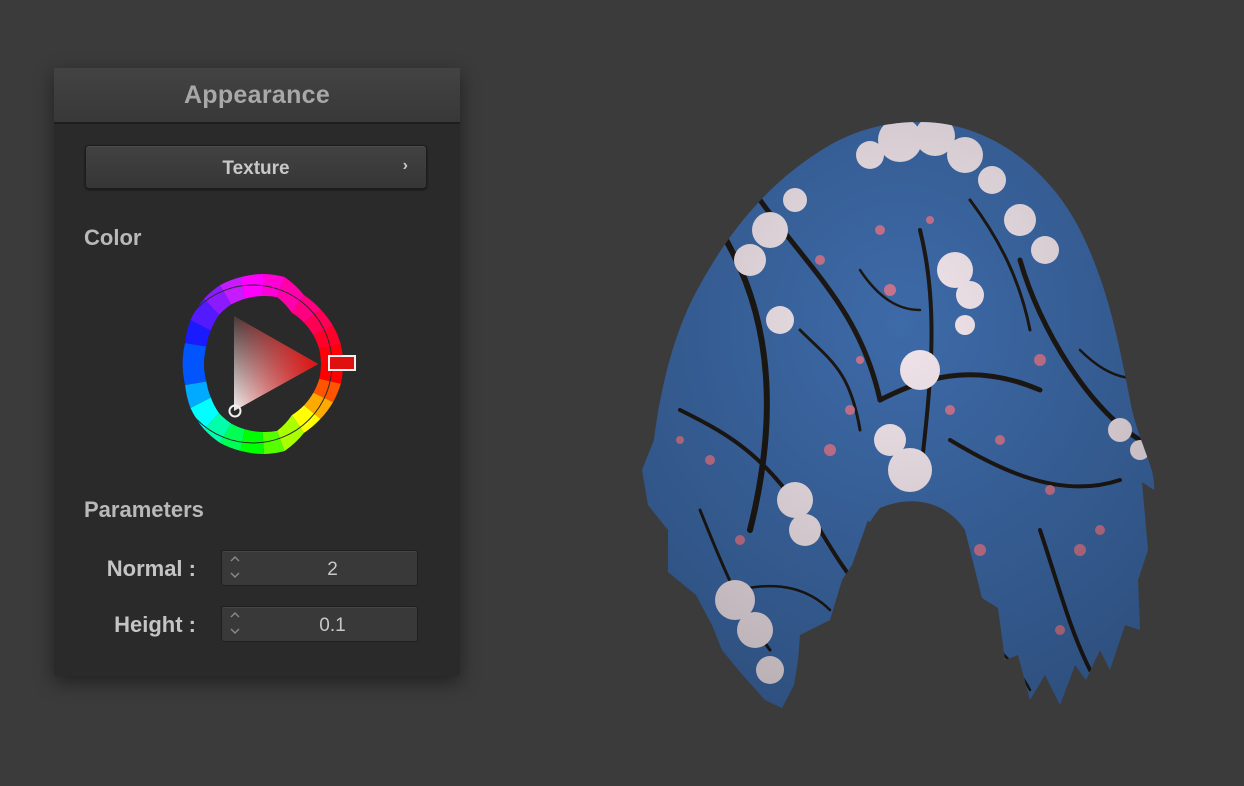 This screenshot has width=1244, height=786. What do you see at coordinates (113, 237) in the screenshot?
I see `color-section-label: Color` at bounding box center [113, 237].